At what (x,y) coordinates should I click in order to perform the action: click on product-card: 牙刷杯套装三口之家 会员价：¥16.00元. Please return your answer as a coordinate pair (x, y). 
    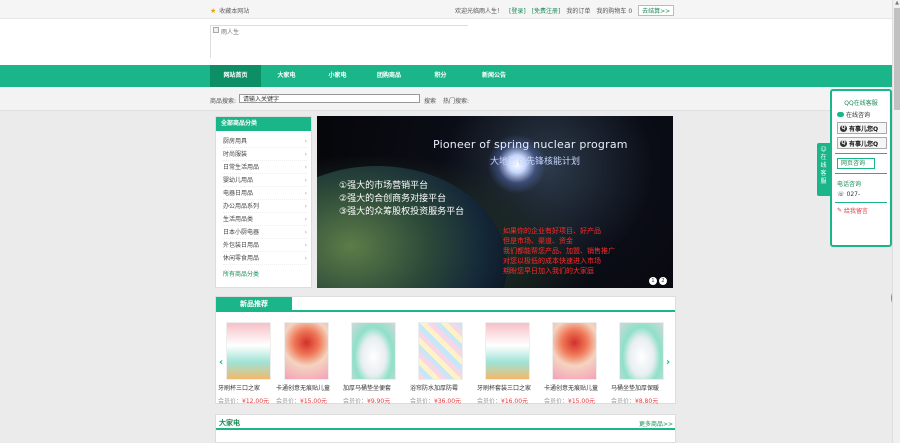
    Looking at the image, I should click on (506, 363).